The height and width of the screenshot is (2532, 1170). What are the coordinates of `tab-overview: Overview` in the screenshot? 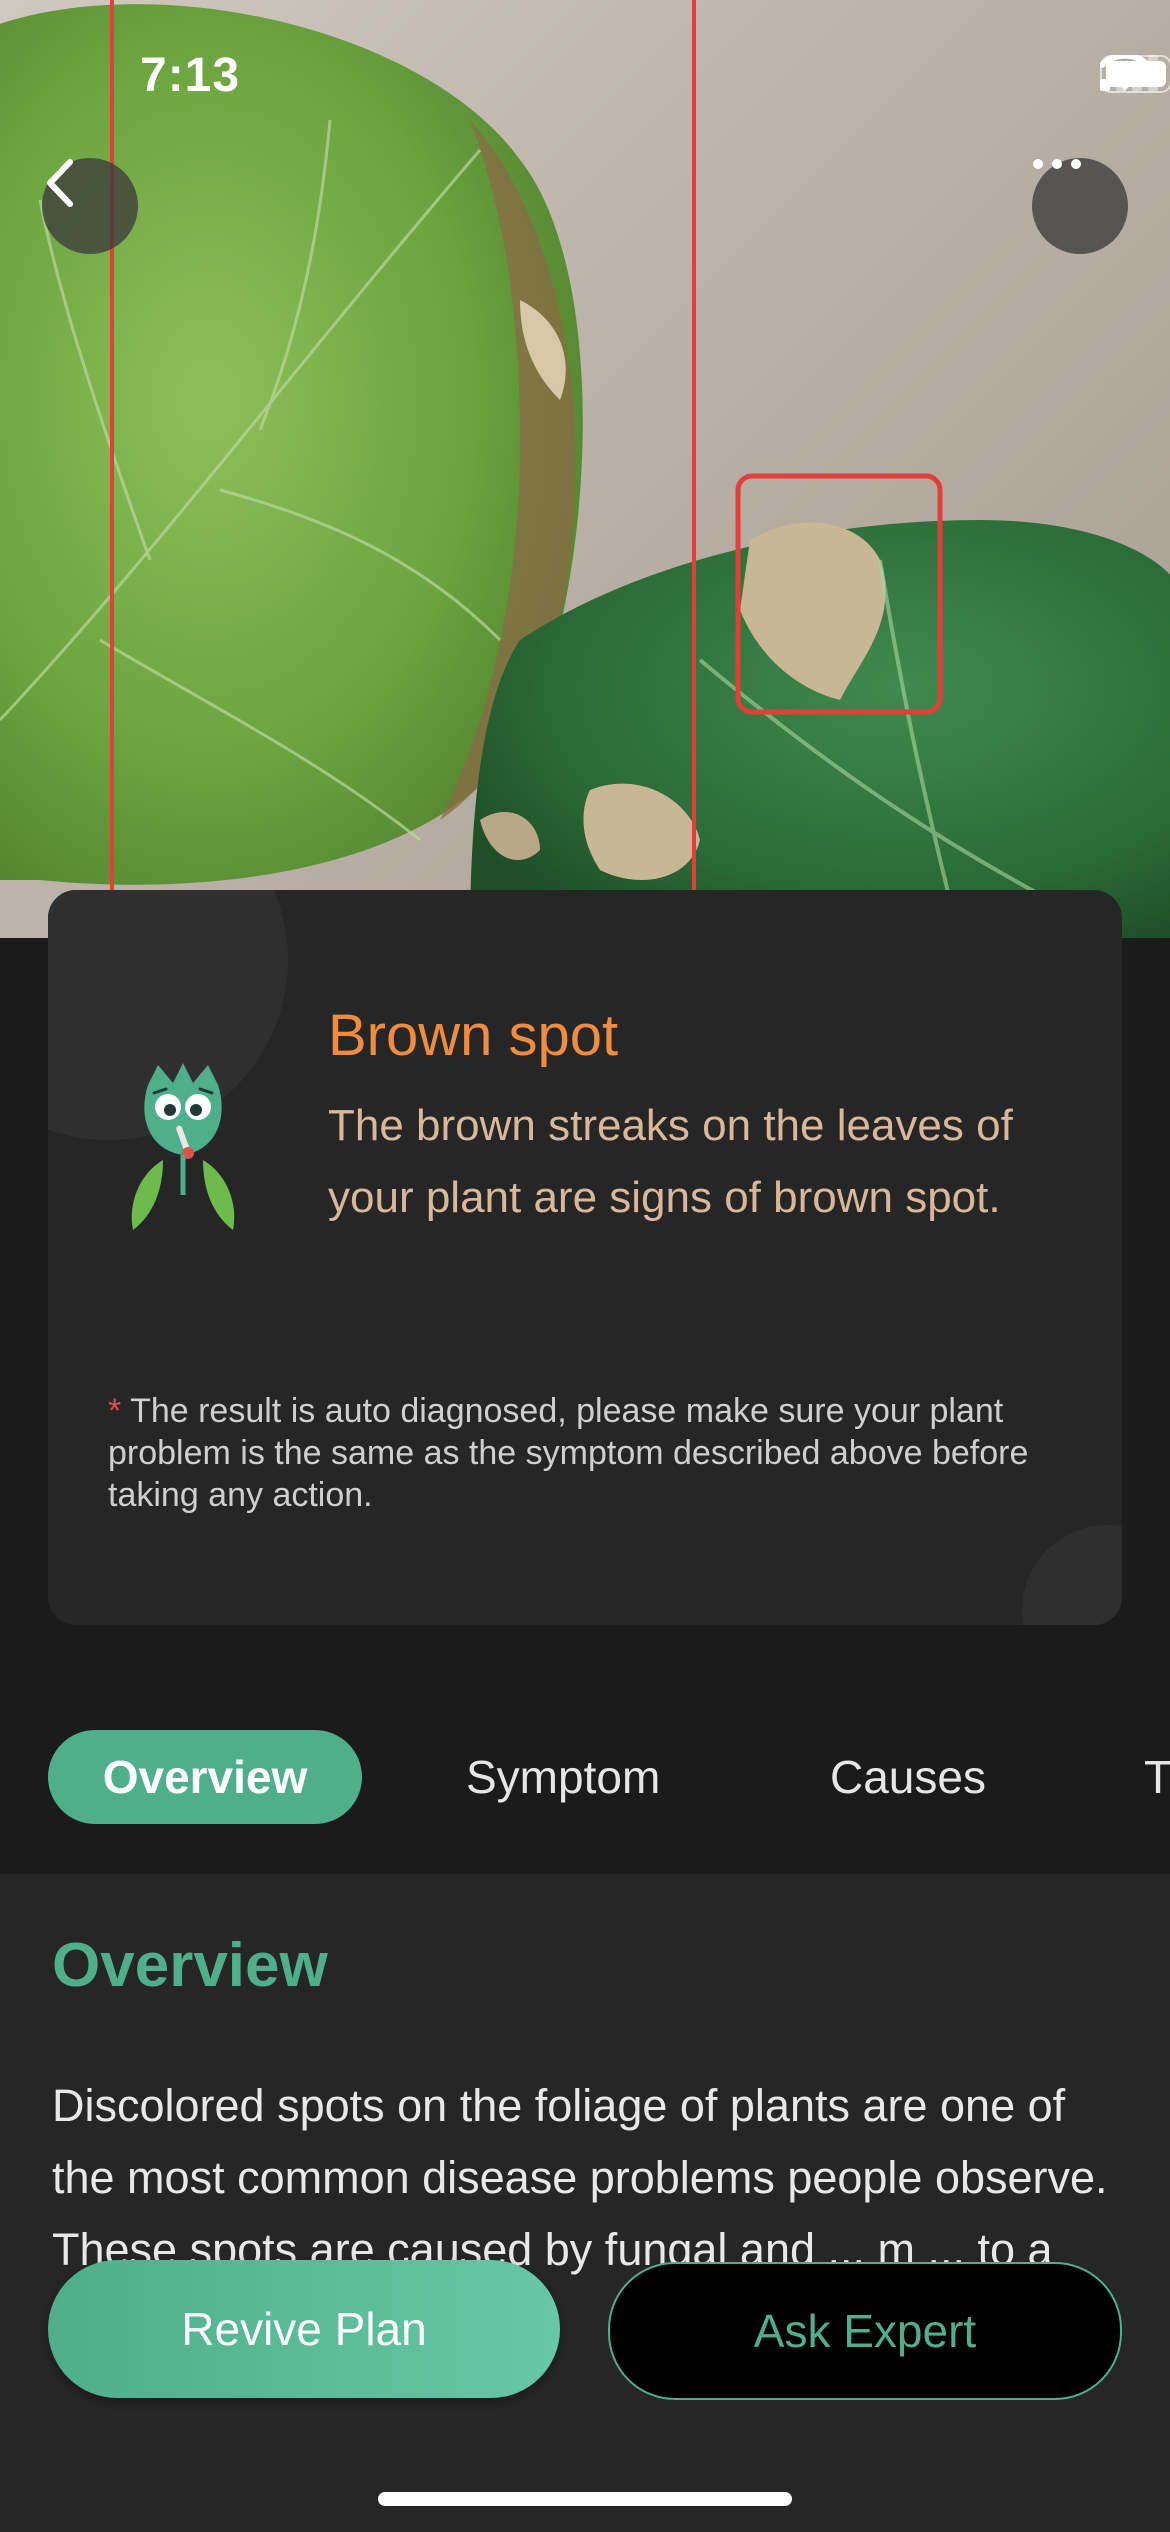 It's located at (205, 1777).